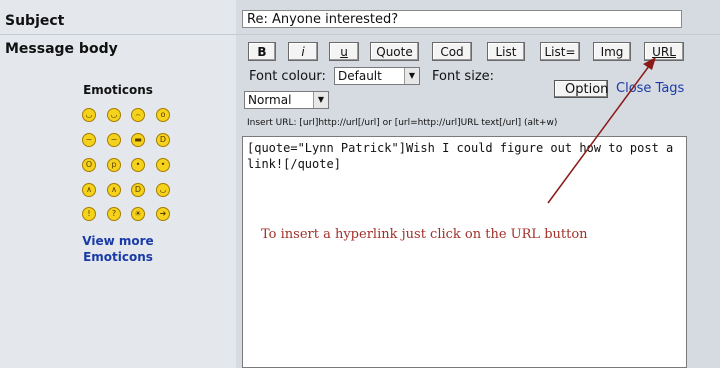 The image size is (720, 368). I want to click on emoticon-twisted-icon: ∧, so click(114, 190).